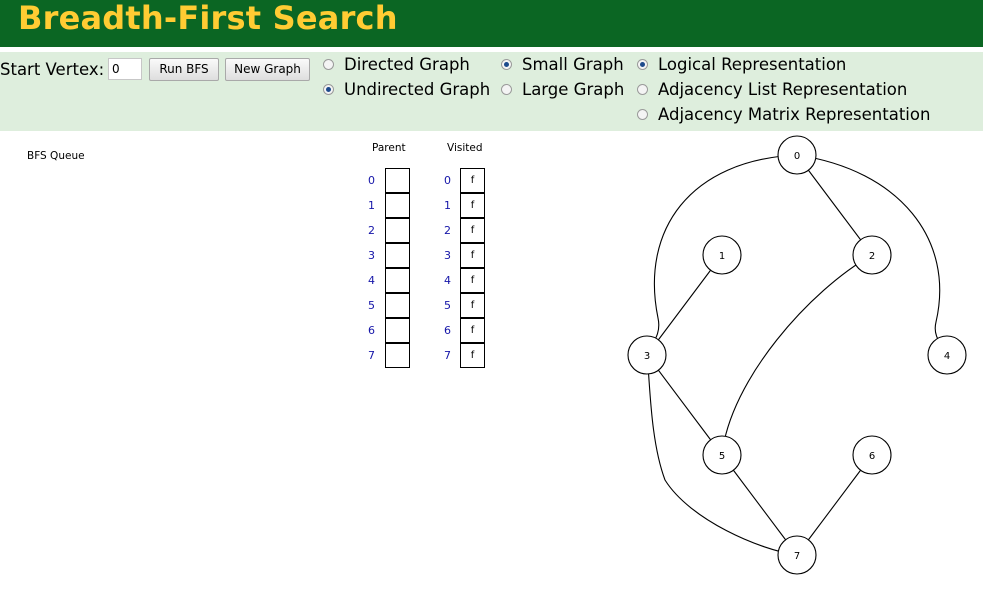 The height and width of the screenshot is (590, 983). I want to click on graph-node-6: 6, so click(872, 455).